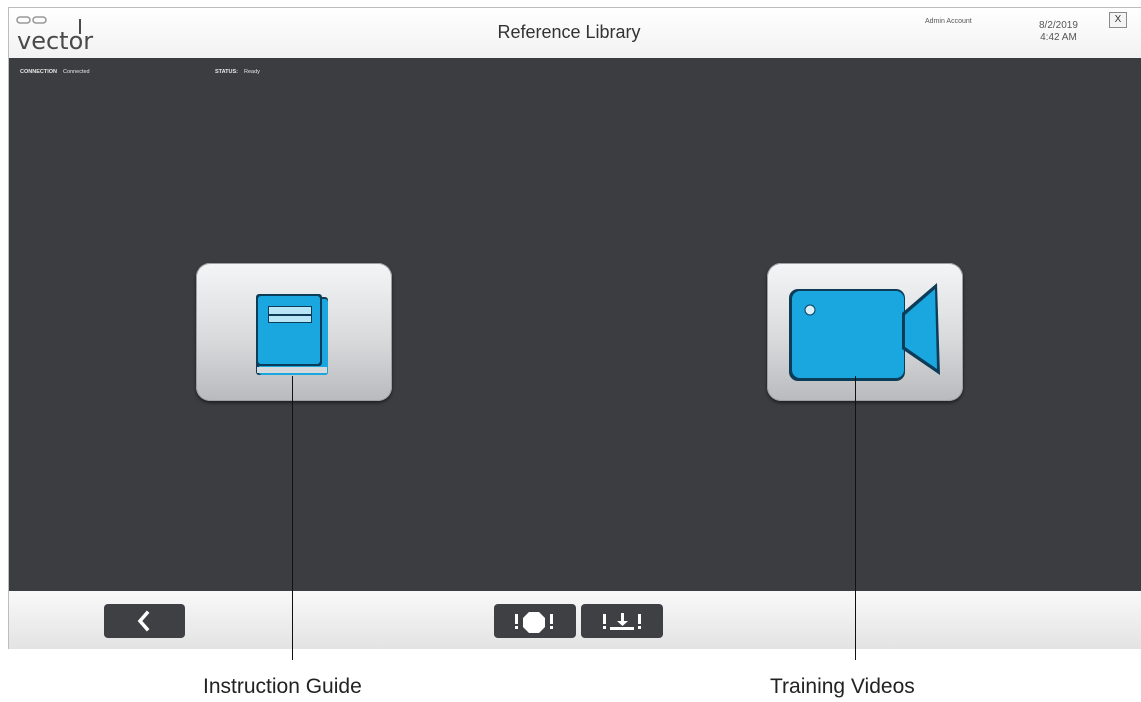 Image resolution: width=1141 pixels, height=702 pixels. I want to click on instruction-guide-button, so click(294, 332).